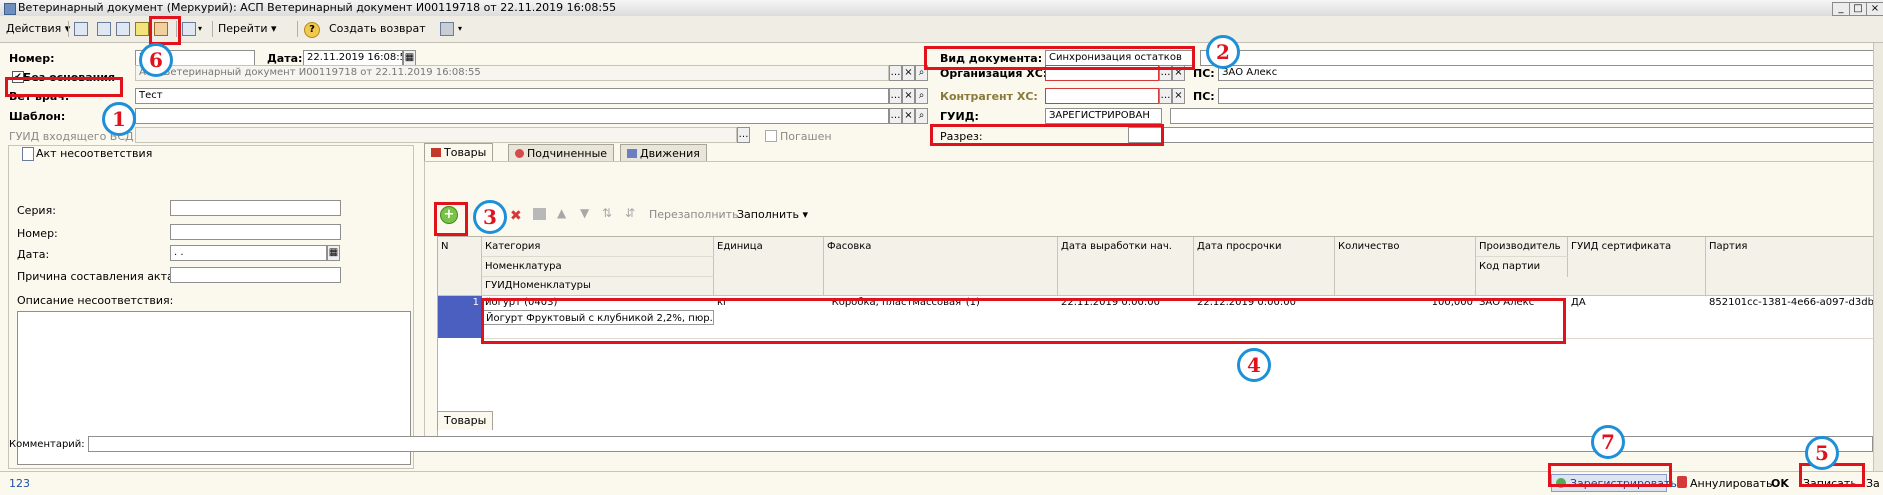 The width and height of the screenshot is (1883, 495). What do you see at coordinates (255, 275) in the screenshot?
I see `act-reason-field` at bounding box center [255, 275].